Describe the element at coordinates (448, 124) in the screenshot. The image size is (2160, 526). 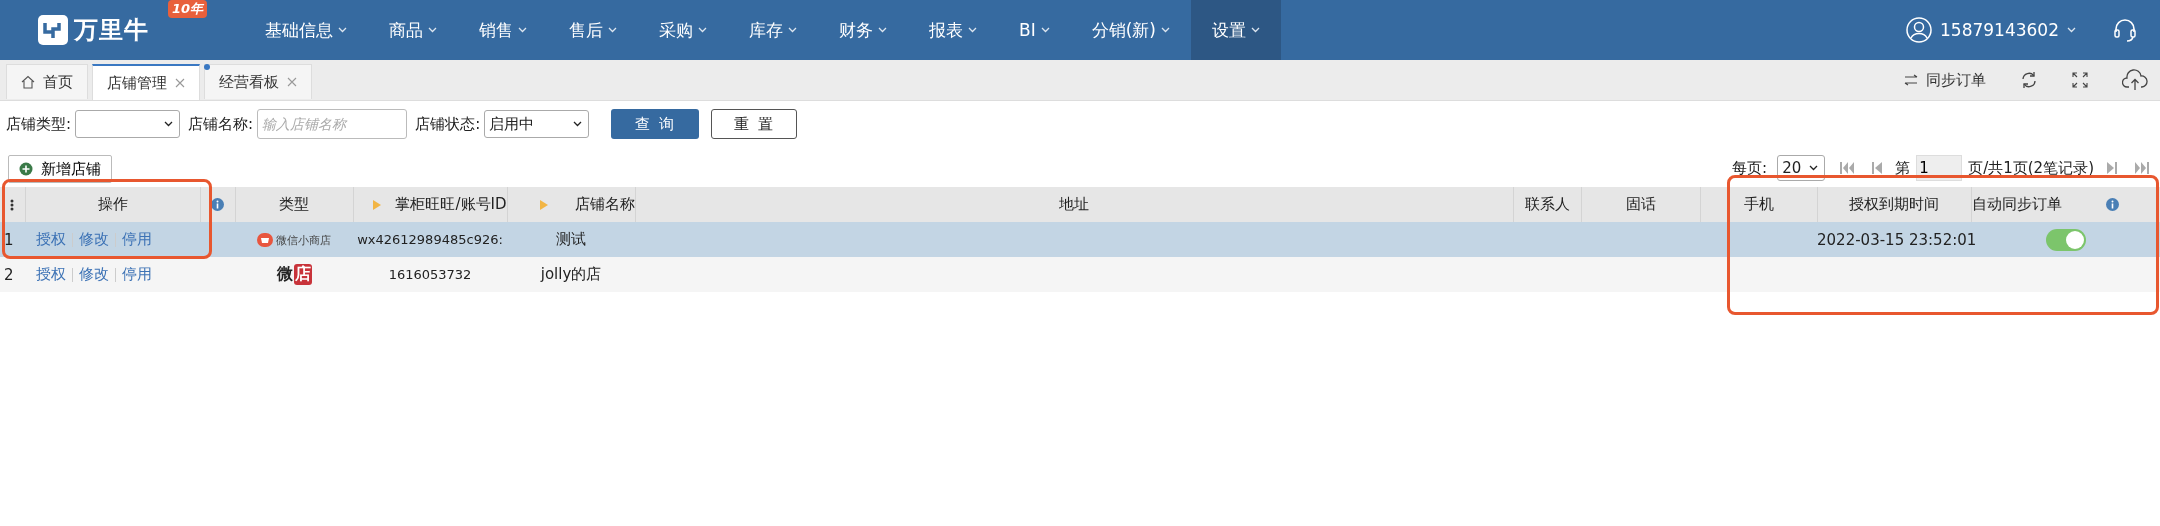
I see `filter-label: 店铺状态:` at that location.